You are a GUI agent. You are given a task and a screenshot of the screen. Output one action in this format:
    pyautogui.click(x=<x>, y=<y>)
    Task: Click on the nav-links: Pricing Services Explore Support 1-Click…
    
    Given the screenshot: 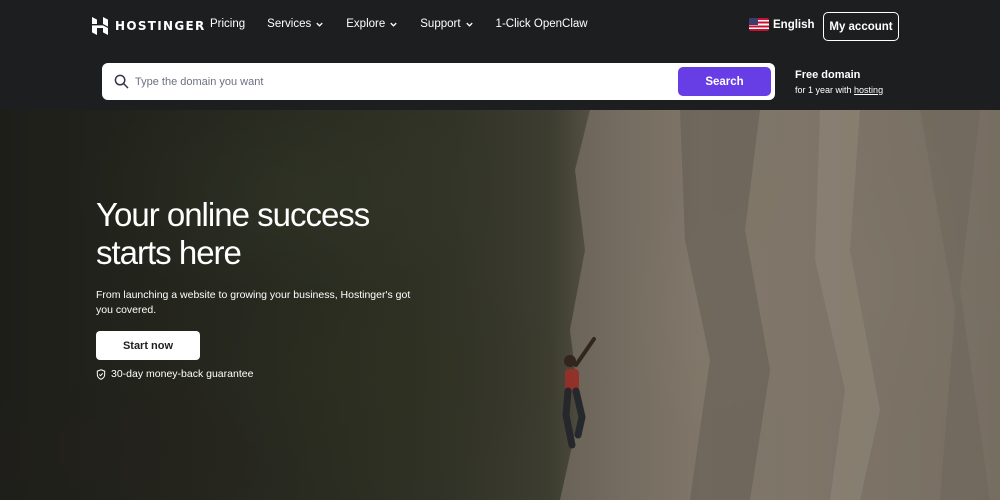 What is the action you would take?
    pyautogui.click(x=410, y=24)
    